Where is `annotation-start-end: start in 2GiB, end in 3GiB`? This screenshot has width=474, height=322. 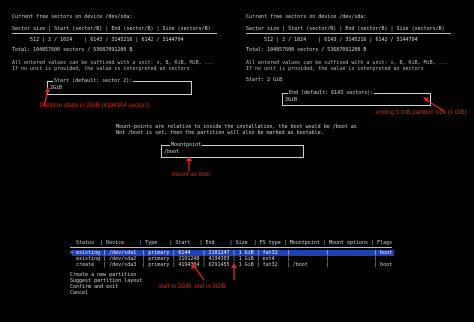
annotation-start-end: start in 2GiB, end in 3GiB is located at coordinates (192, 287).